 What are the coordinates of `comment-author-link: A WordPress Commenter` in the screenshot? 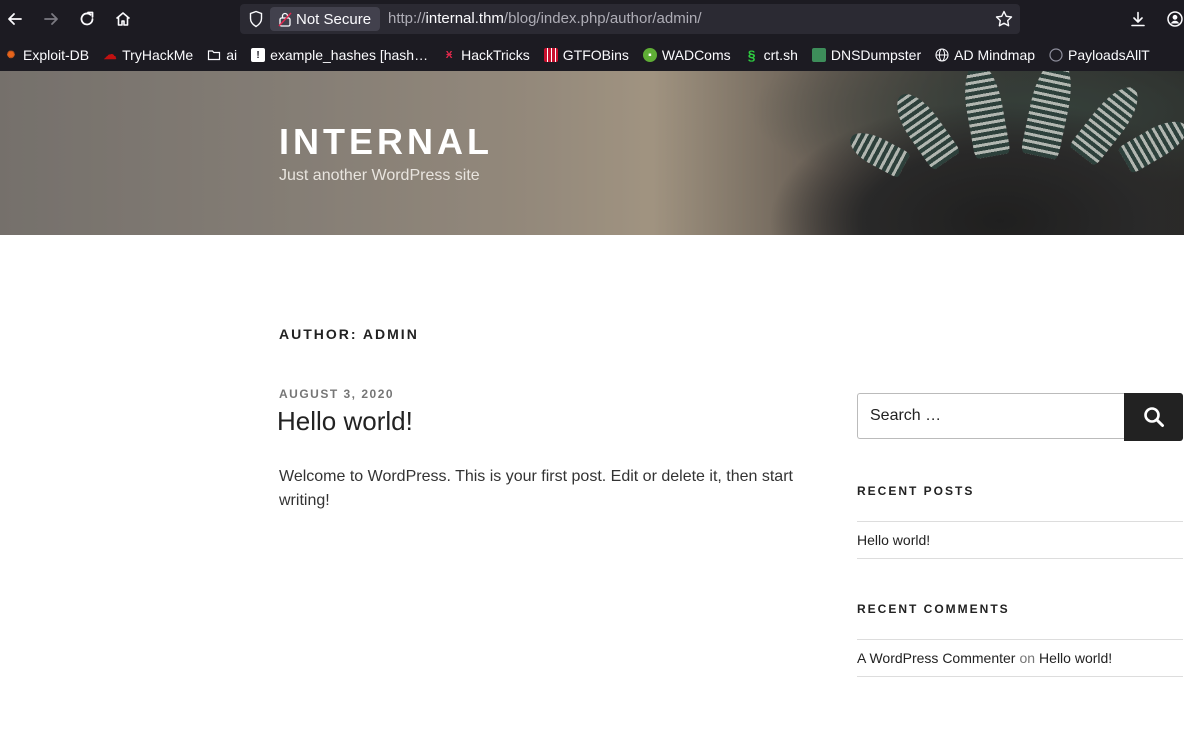 It's located at (936, 658).